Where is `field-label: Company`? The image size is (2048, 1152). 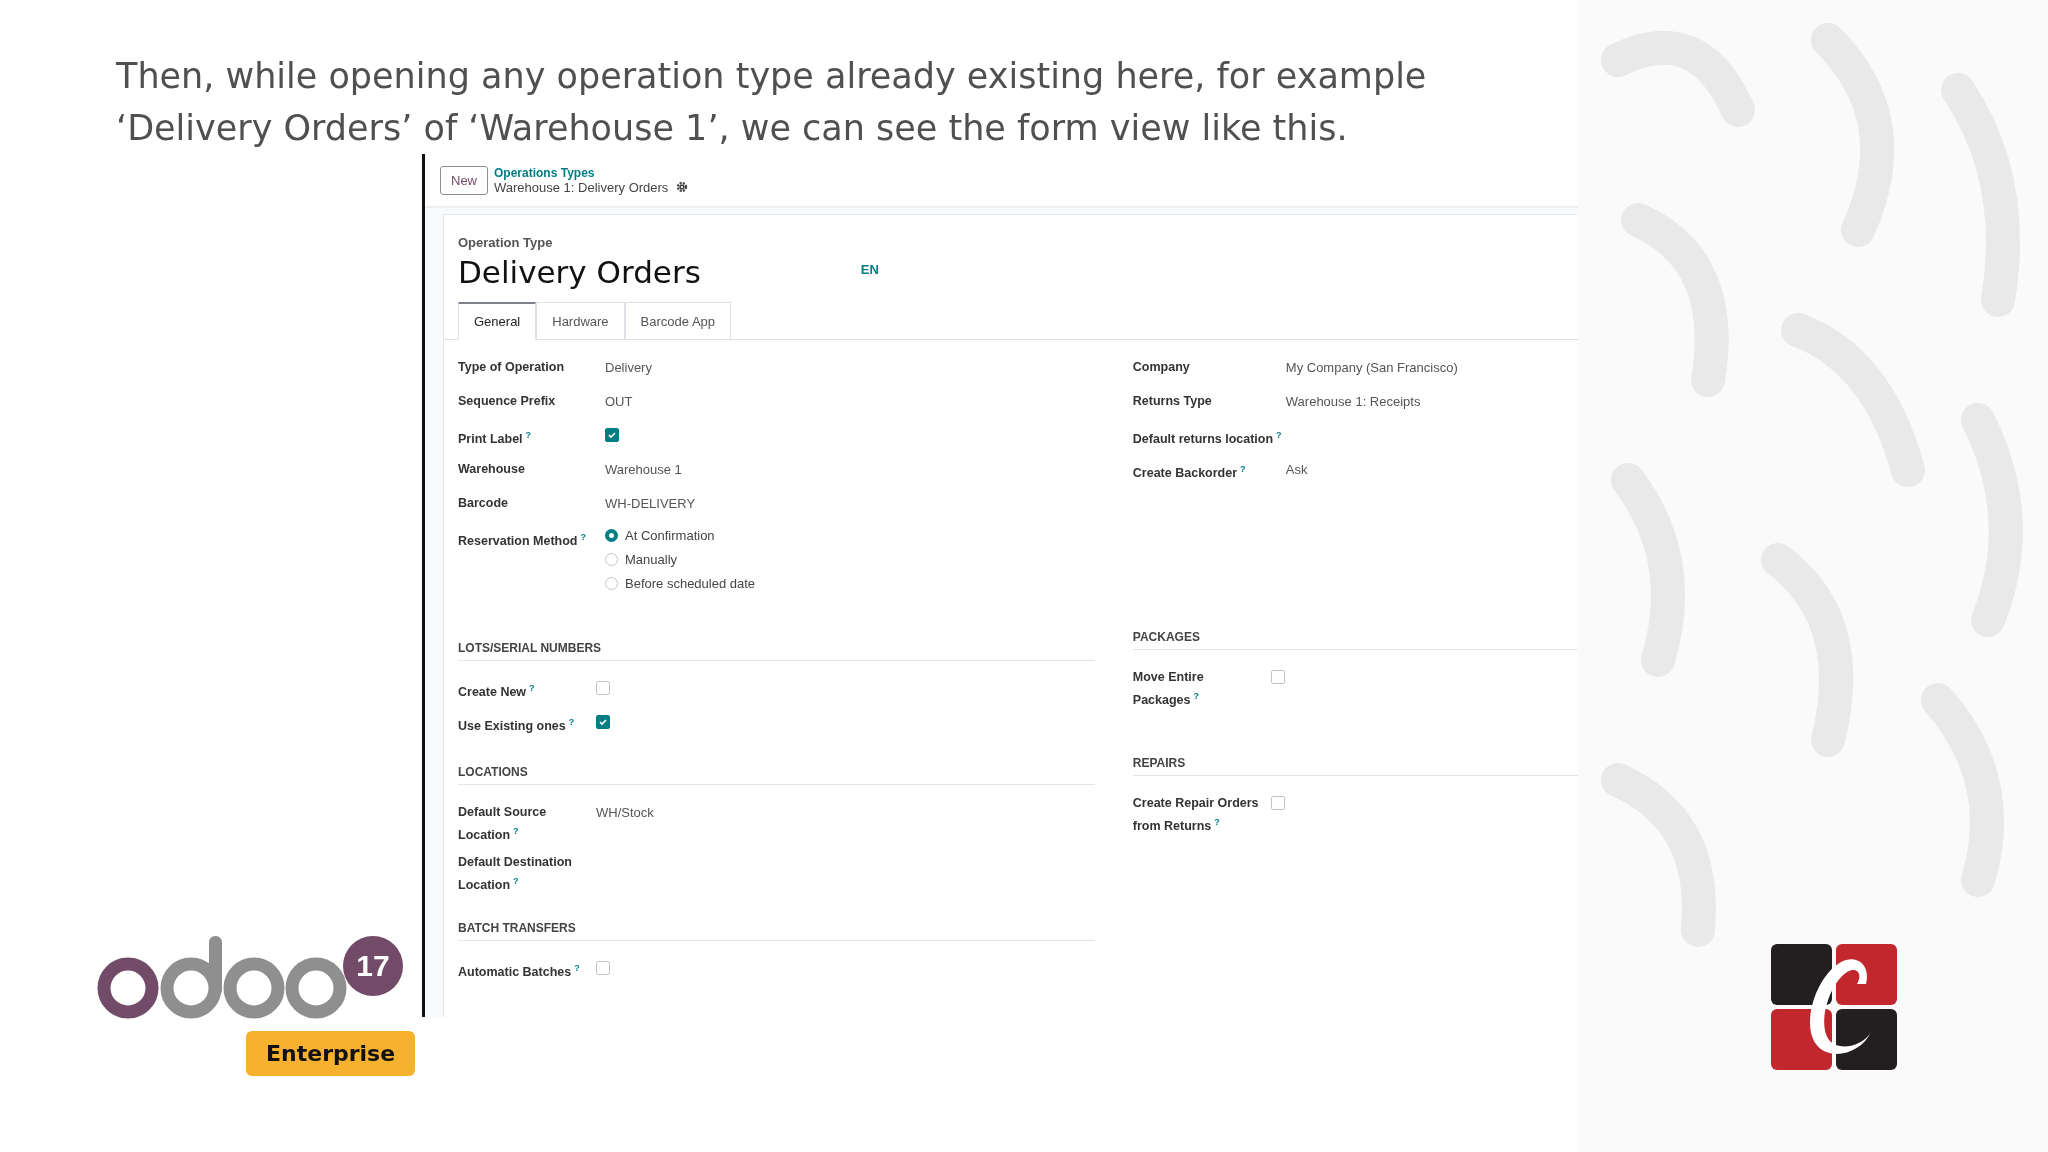 field-label: Company is located at coordinates (1161, 367).